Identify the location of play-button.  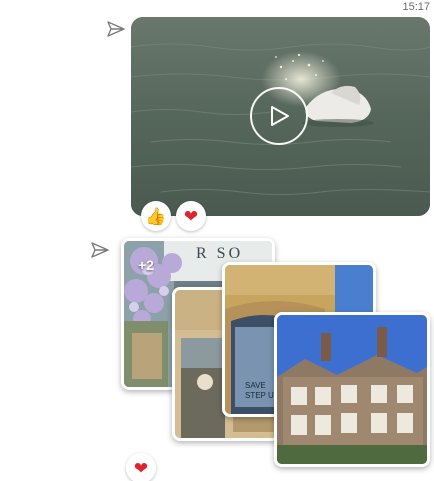
(279, 116).